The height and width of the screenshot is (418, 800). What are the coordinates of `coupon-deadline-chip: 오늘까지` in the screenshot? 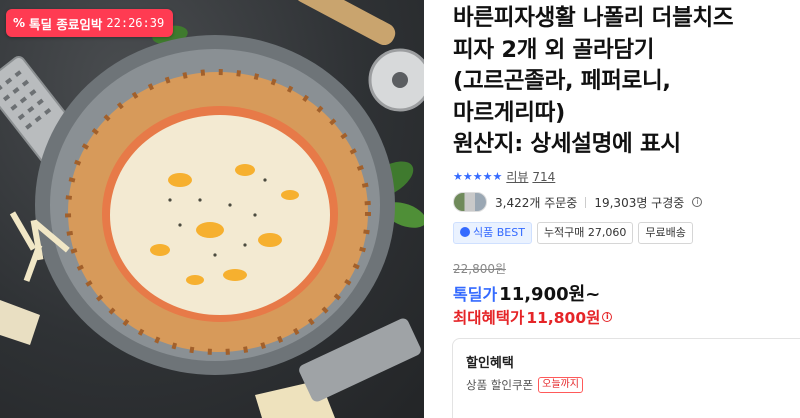 It's located at (560, 385).